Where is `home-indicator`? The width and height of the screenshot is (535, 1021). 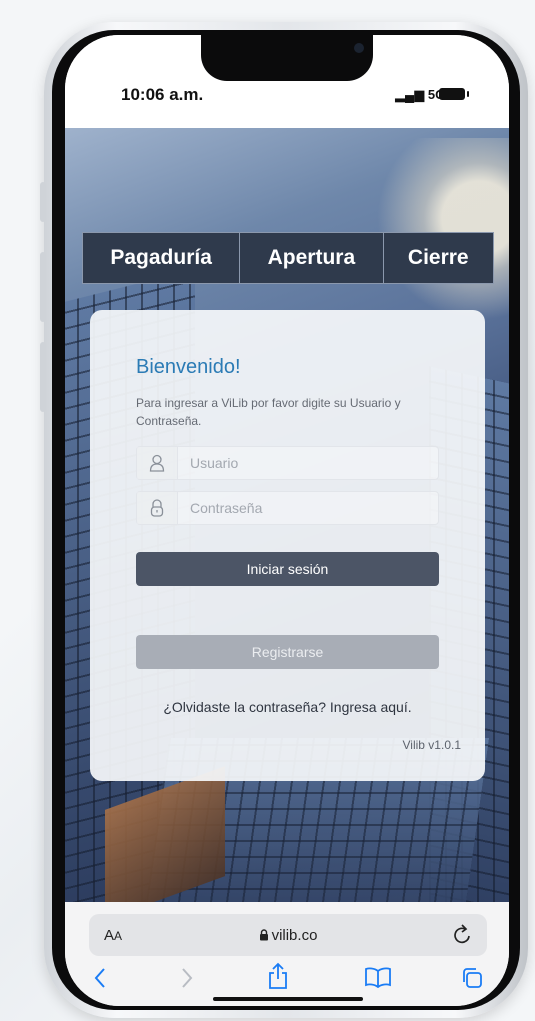 home-indicator is located at coordinates (288, 999).